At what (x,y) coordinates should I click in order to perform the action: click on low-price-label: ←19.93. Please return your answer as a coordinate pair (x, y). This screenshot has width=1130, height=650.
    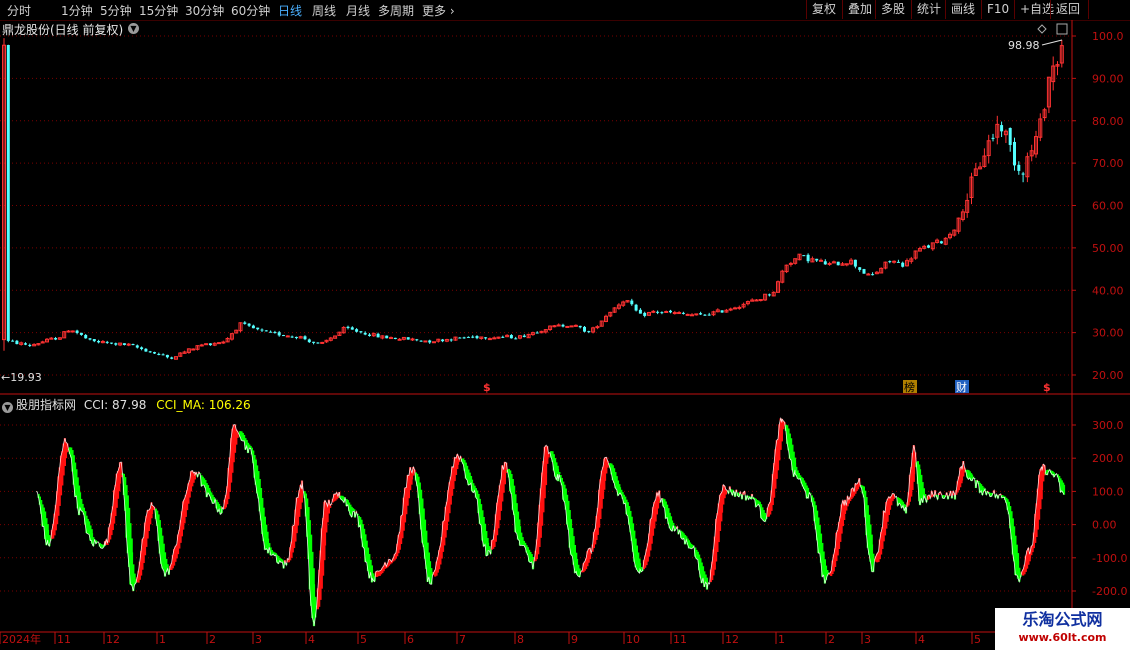
    Looking at the image, I should click on (21, 377).